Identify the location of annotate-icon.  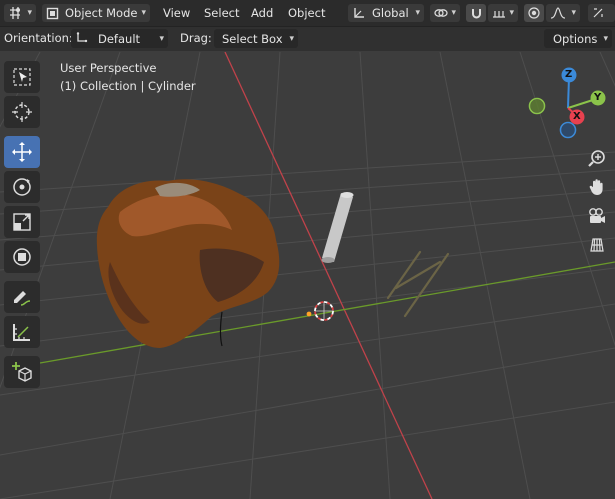
(22, 298).